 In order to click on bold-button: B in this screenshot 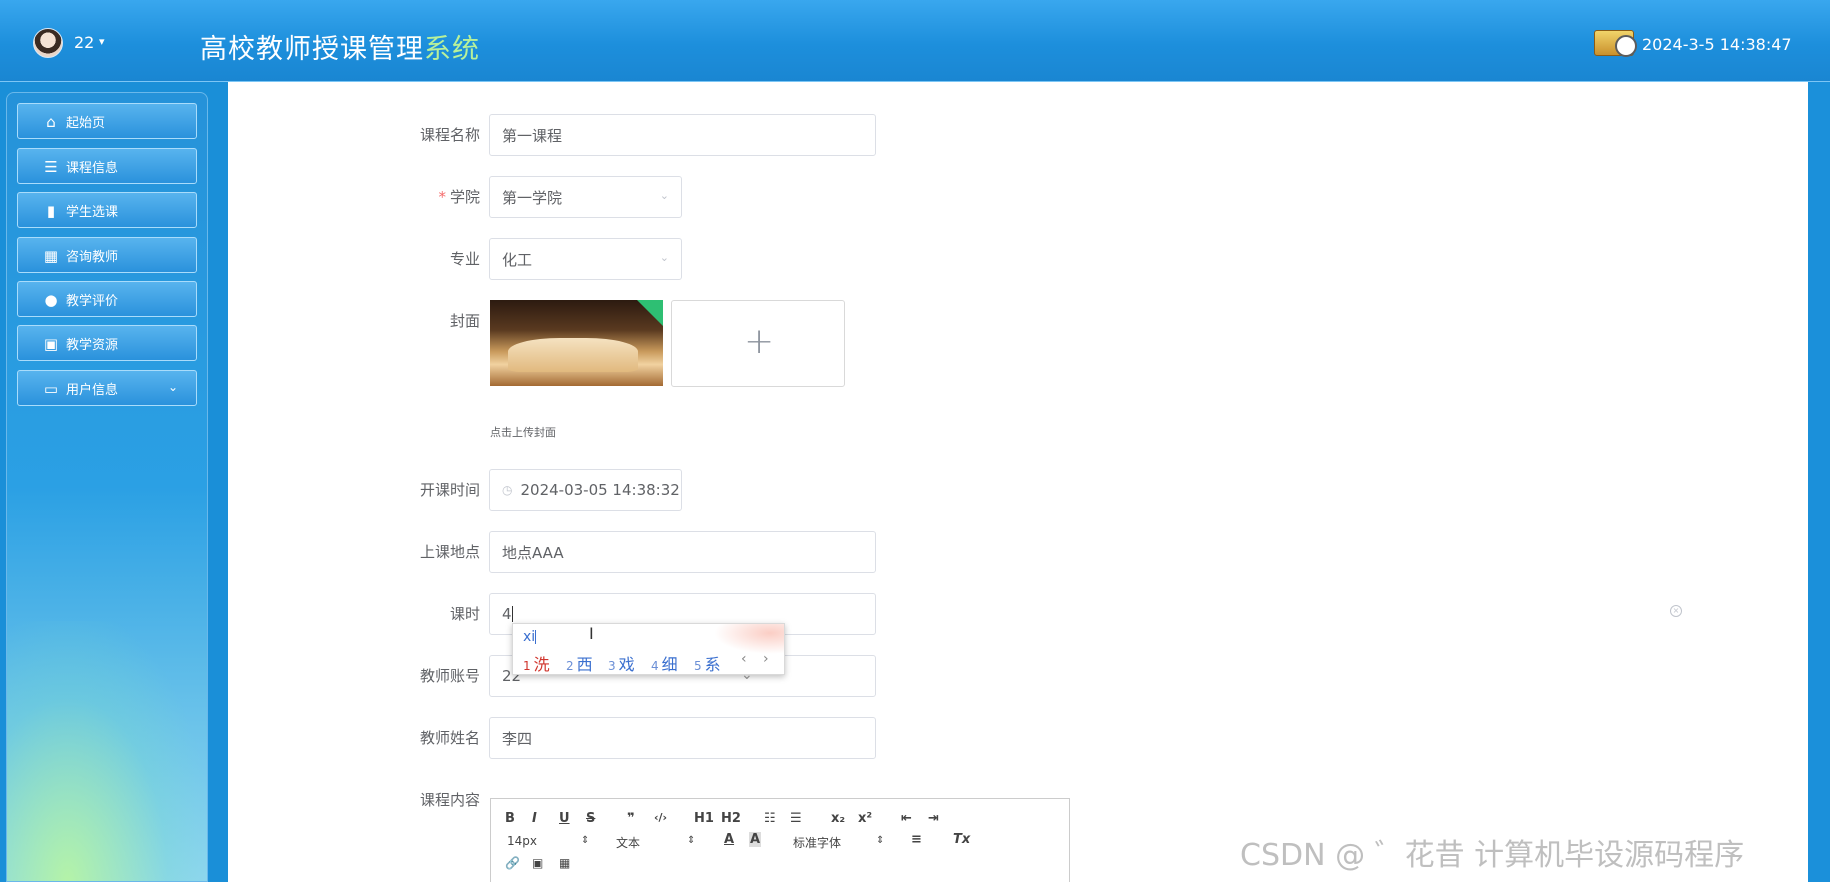, I will do `click(510, 818)`.